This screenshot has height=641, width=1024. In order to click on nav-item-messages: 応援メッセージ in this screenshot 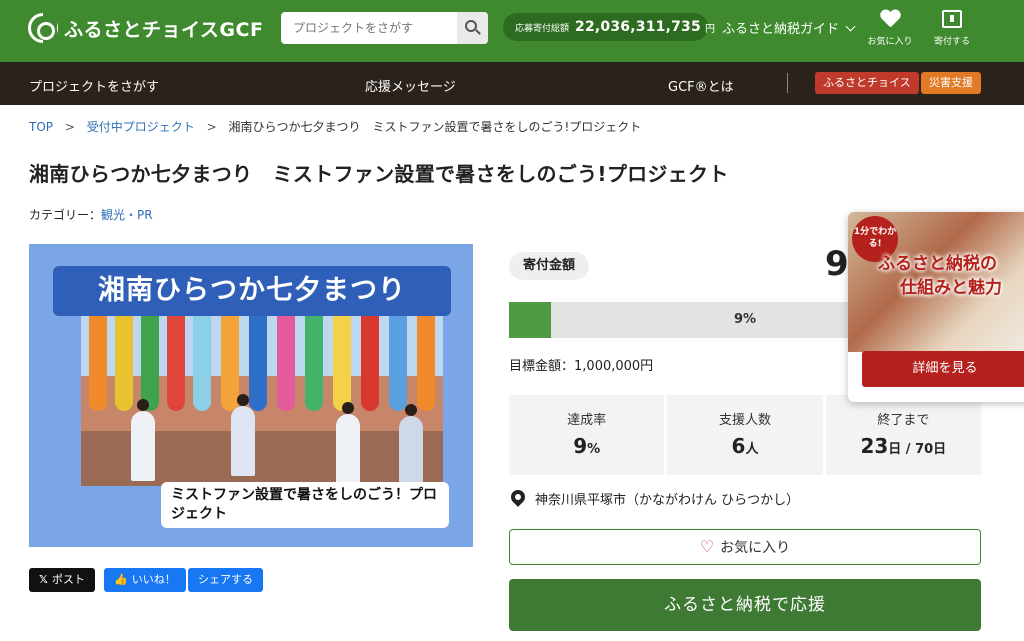, I will do `click(410, 85)`.